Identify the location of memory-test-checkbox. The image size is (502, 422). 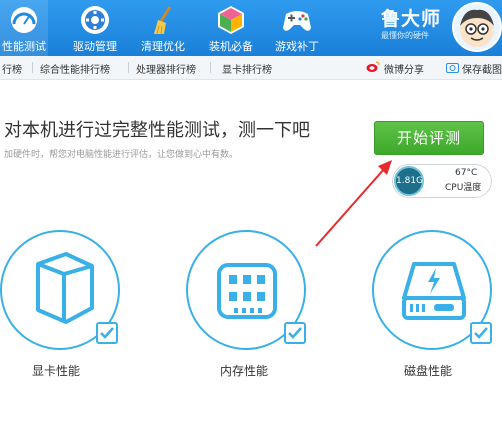
(295, 333).